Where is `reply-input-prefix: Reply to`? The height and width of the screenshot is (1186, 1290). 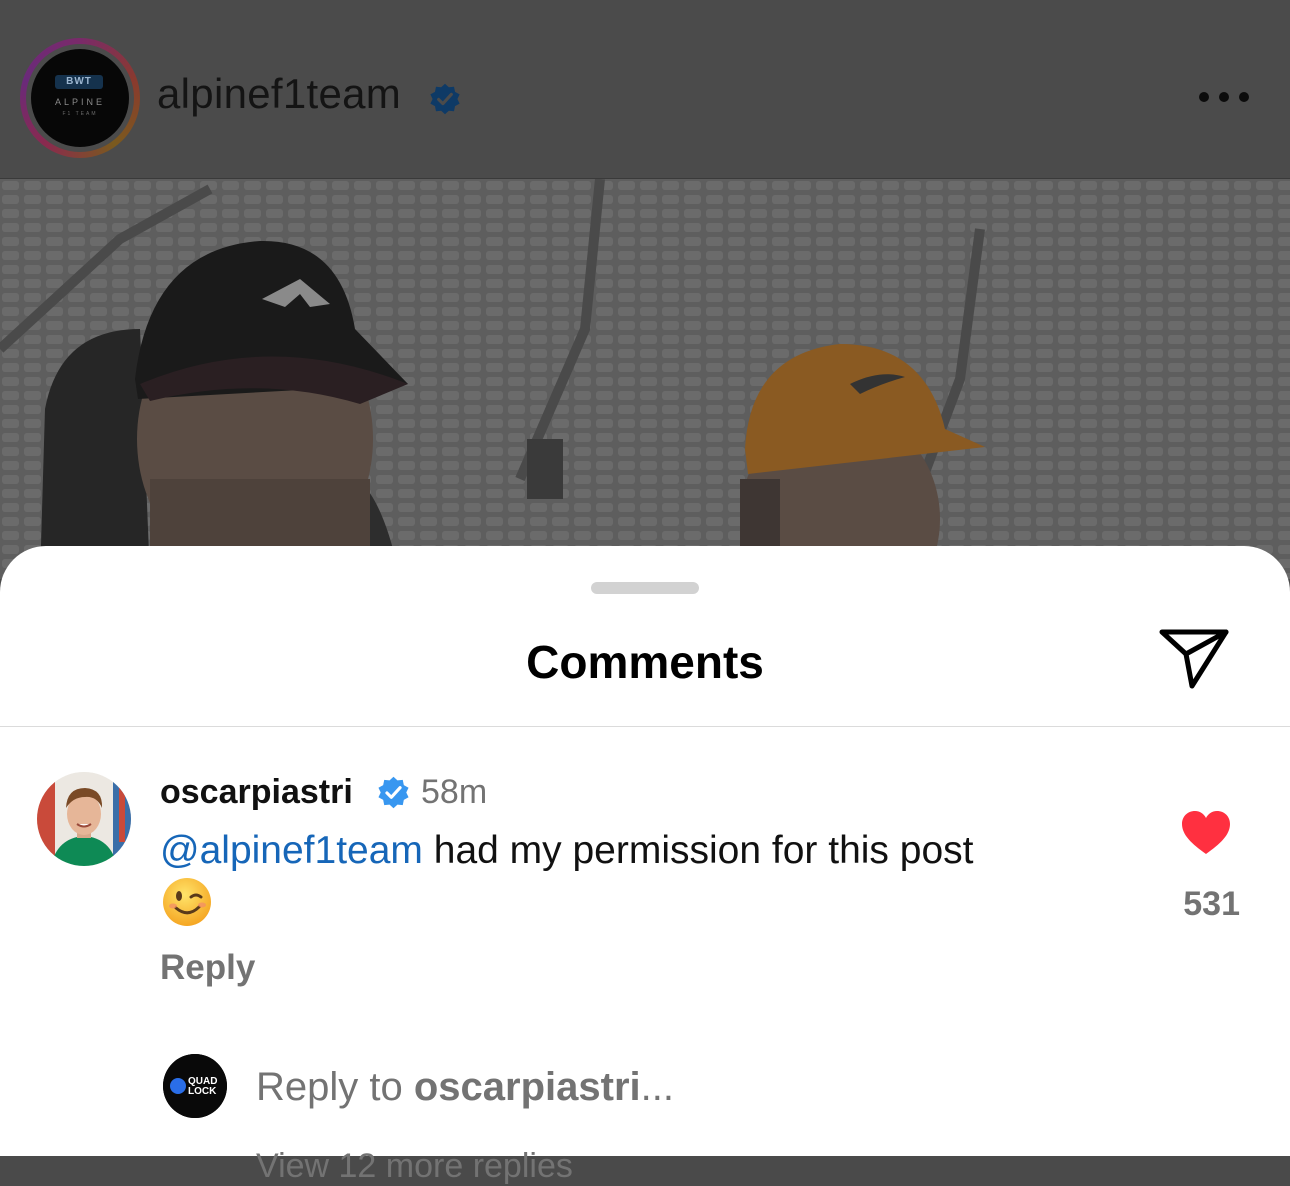
reply-input-prefix: Reply to is located at coordinates (335, 1087).